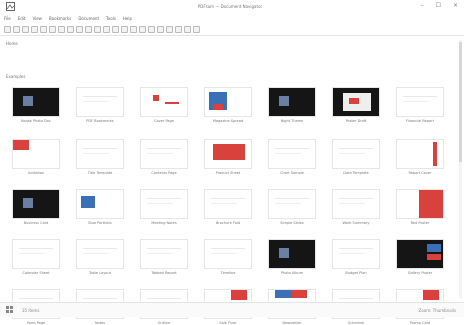  What do you see at coordinates (88, 20) in the screenshot?
I see `menu-document: Document` at bounding box center [88, 20].